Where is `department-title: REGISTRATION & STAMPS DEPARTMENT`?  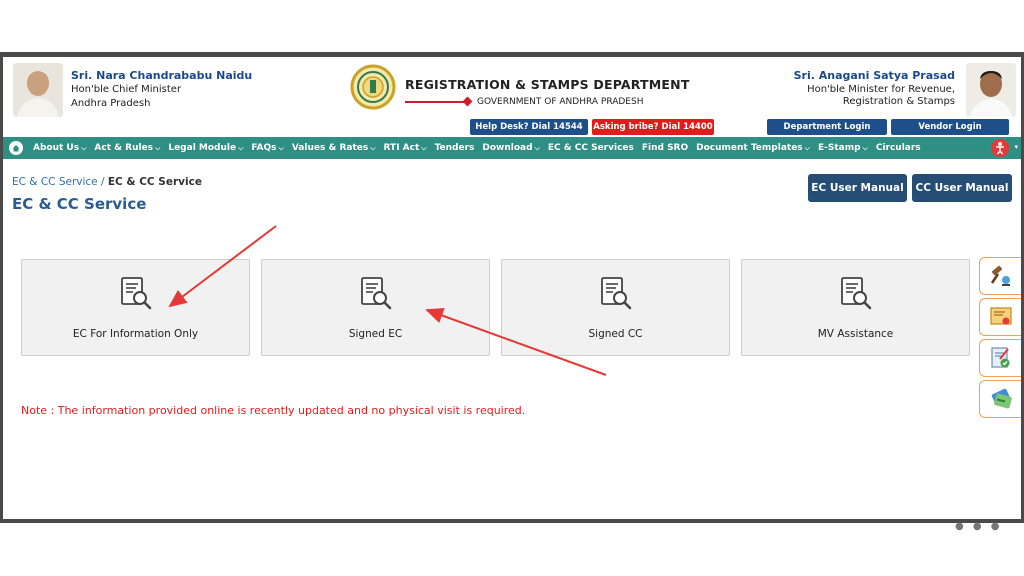
department-title: REGISTRATION & STAMPS DEPARTMENT is located at coordinates (547, 84).